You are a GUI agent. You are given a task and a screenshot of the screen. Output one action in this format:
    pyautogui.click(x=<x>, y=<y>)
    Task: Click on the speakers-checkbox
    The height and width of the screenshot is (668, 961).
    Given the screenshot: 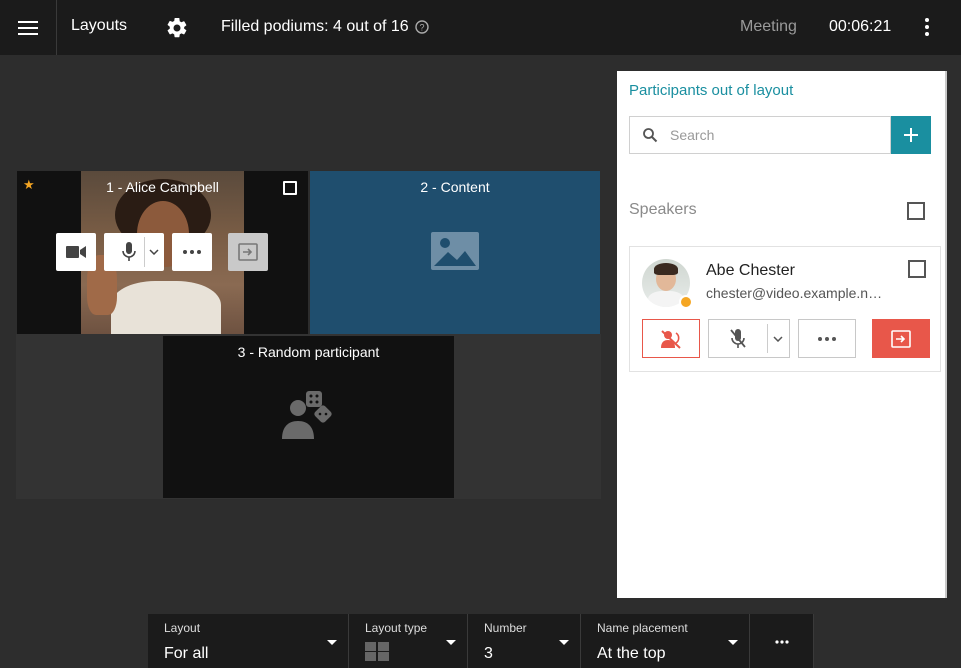 What is the action you would take?
    pyautogui.click(x=916, y=211)
    